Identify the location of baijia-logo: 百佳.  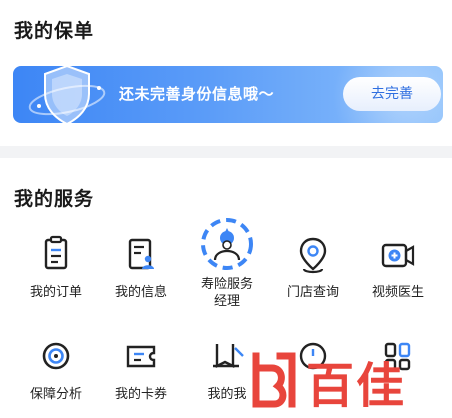
(329, 383).